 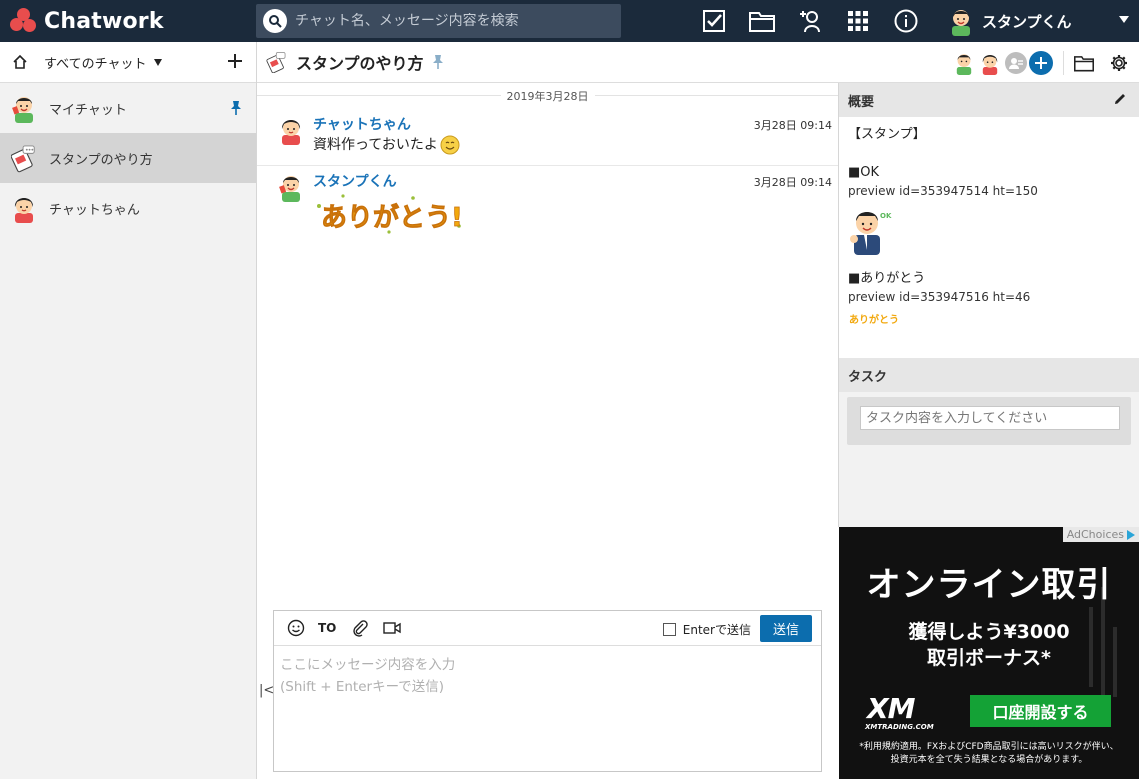 I want to click on overview-line: preview id=353947514 ht=150, so click(x=943, y=191).